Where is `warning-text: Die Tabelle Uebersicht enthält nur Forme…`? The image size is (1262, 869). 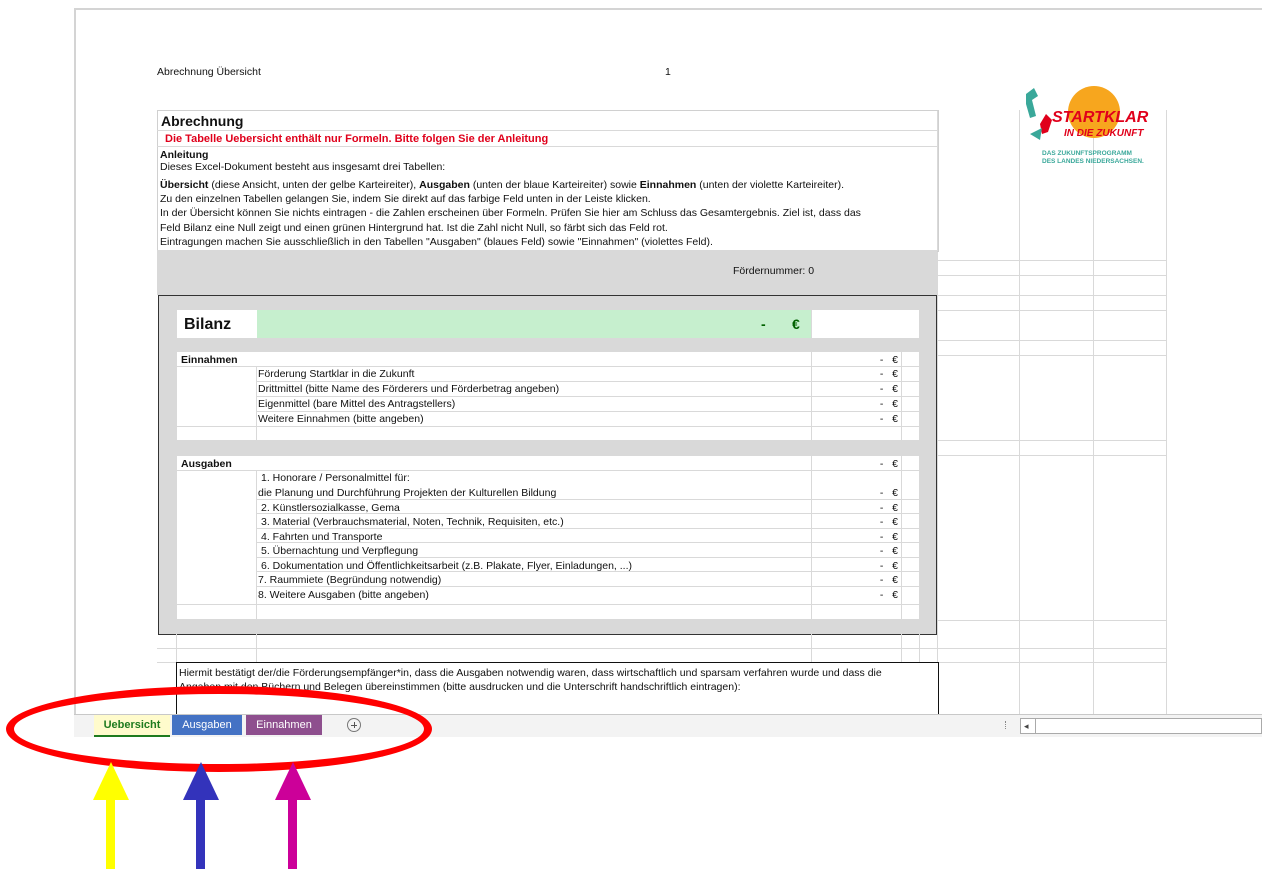
warning-text: Die Tabelle Uebersicht enthält nur Forme… is located at coordinates (357, 139).